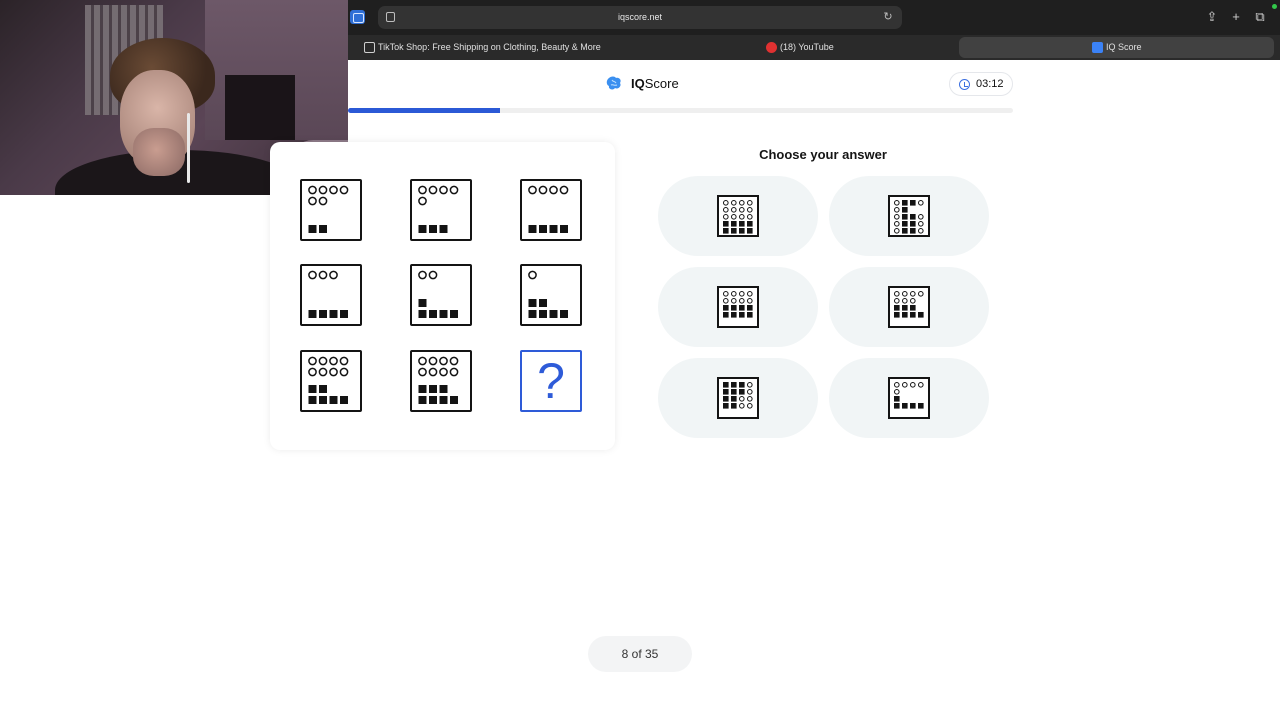  I want to click on tab-overview-icon: ⧉, so click(1260, 17).